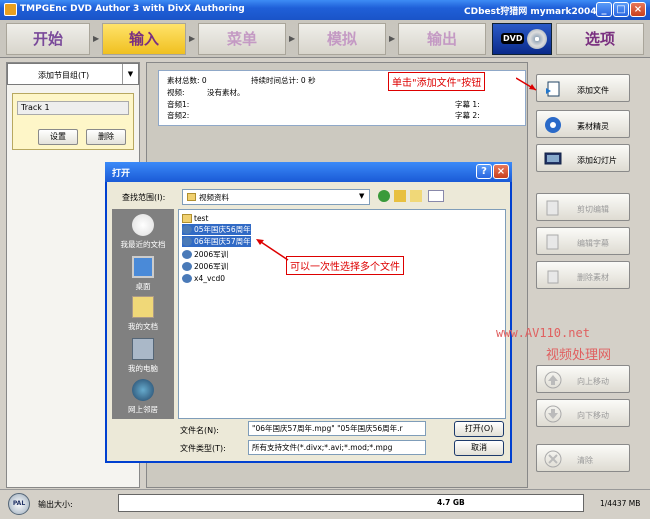 The width and height of the screenshot is (650, 519). Describe the element at coordinates (216, 241) in the screenshot. I see `list-item: 06年国庆57周年` at that location.